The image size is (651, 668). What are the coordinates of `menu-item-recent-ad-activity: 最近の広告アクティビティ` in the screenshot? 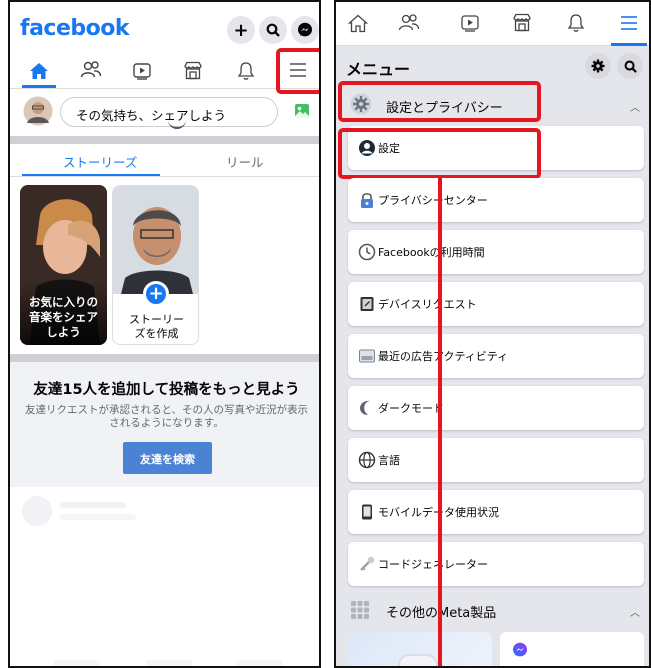 It's located at (496, 356).